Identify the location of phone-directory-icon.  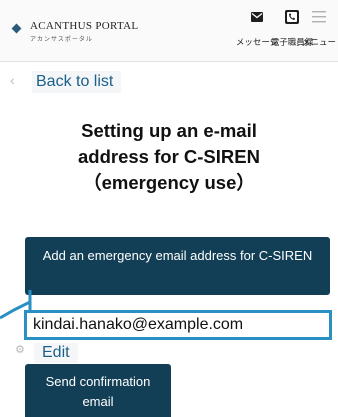
(292, 17).